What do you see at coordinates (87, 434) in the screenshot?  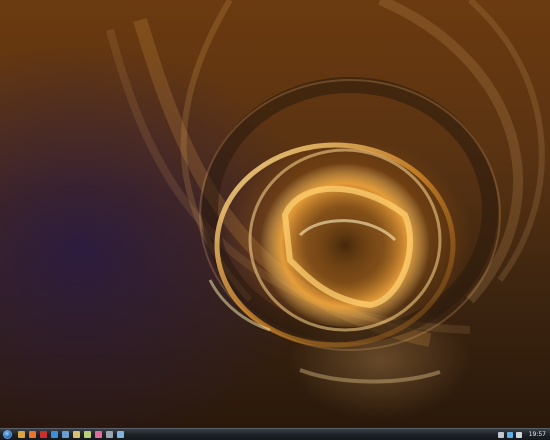 I see `photo-icon` at bounding box center [87, 434].